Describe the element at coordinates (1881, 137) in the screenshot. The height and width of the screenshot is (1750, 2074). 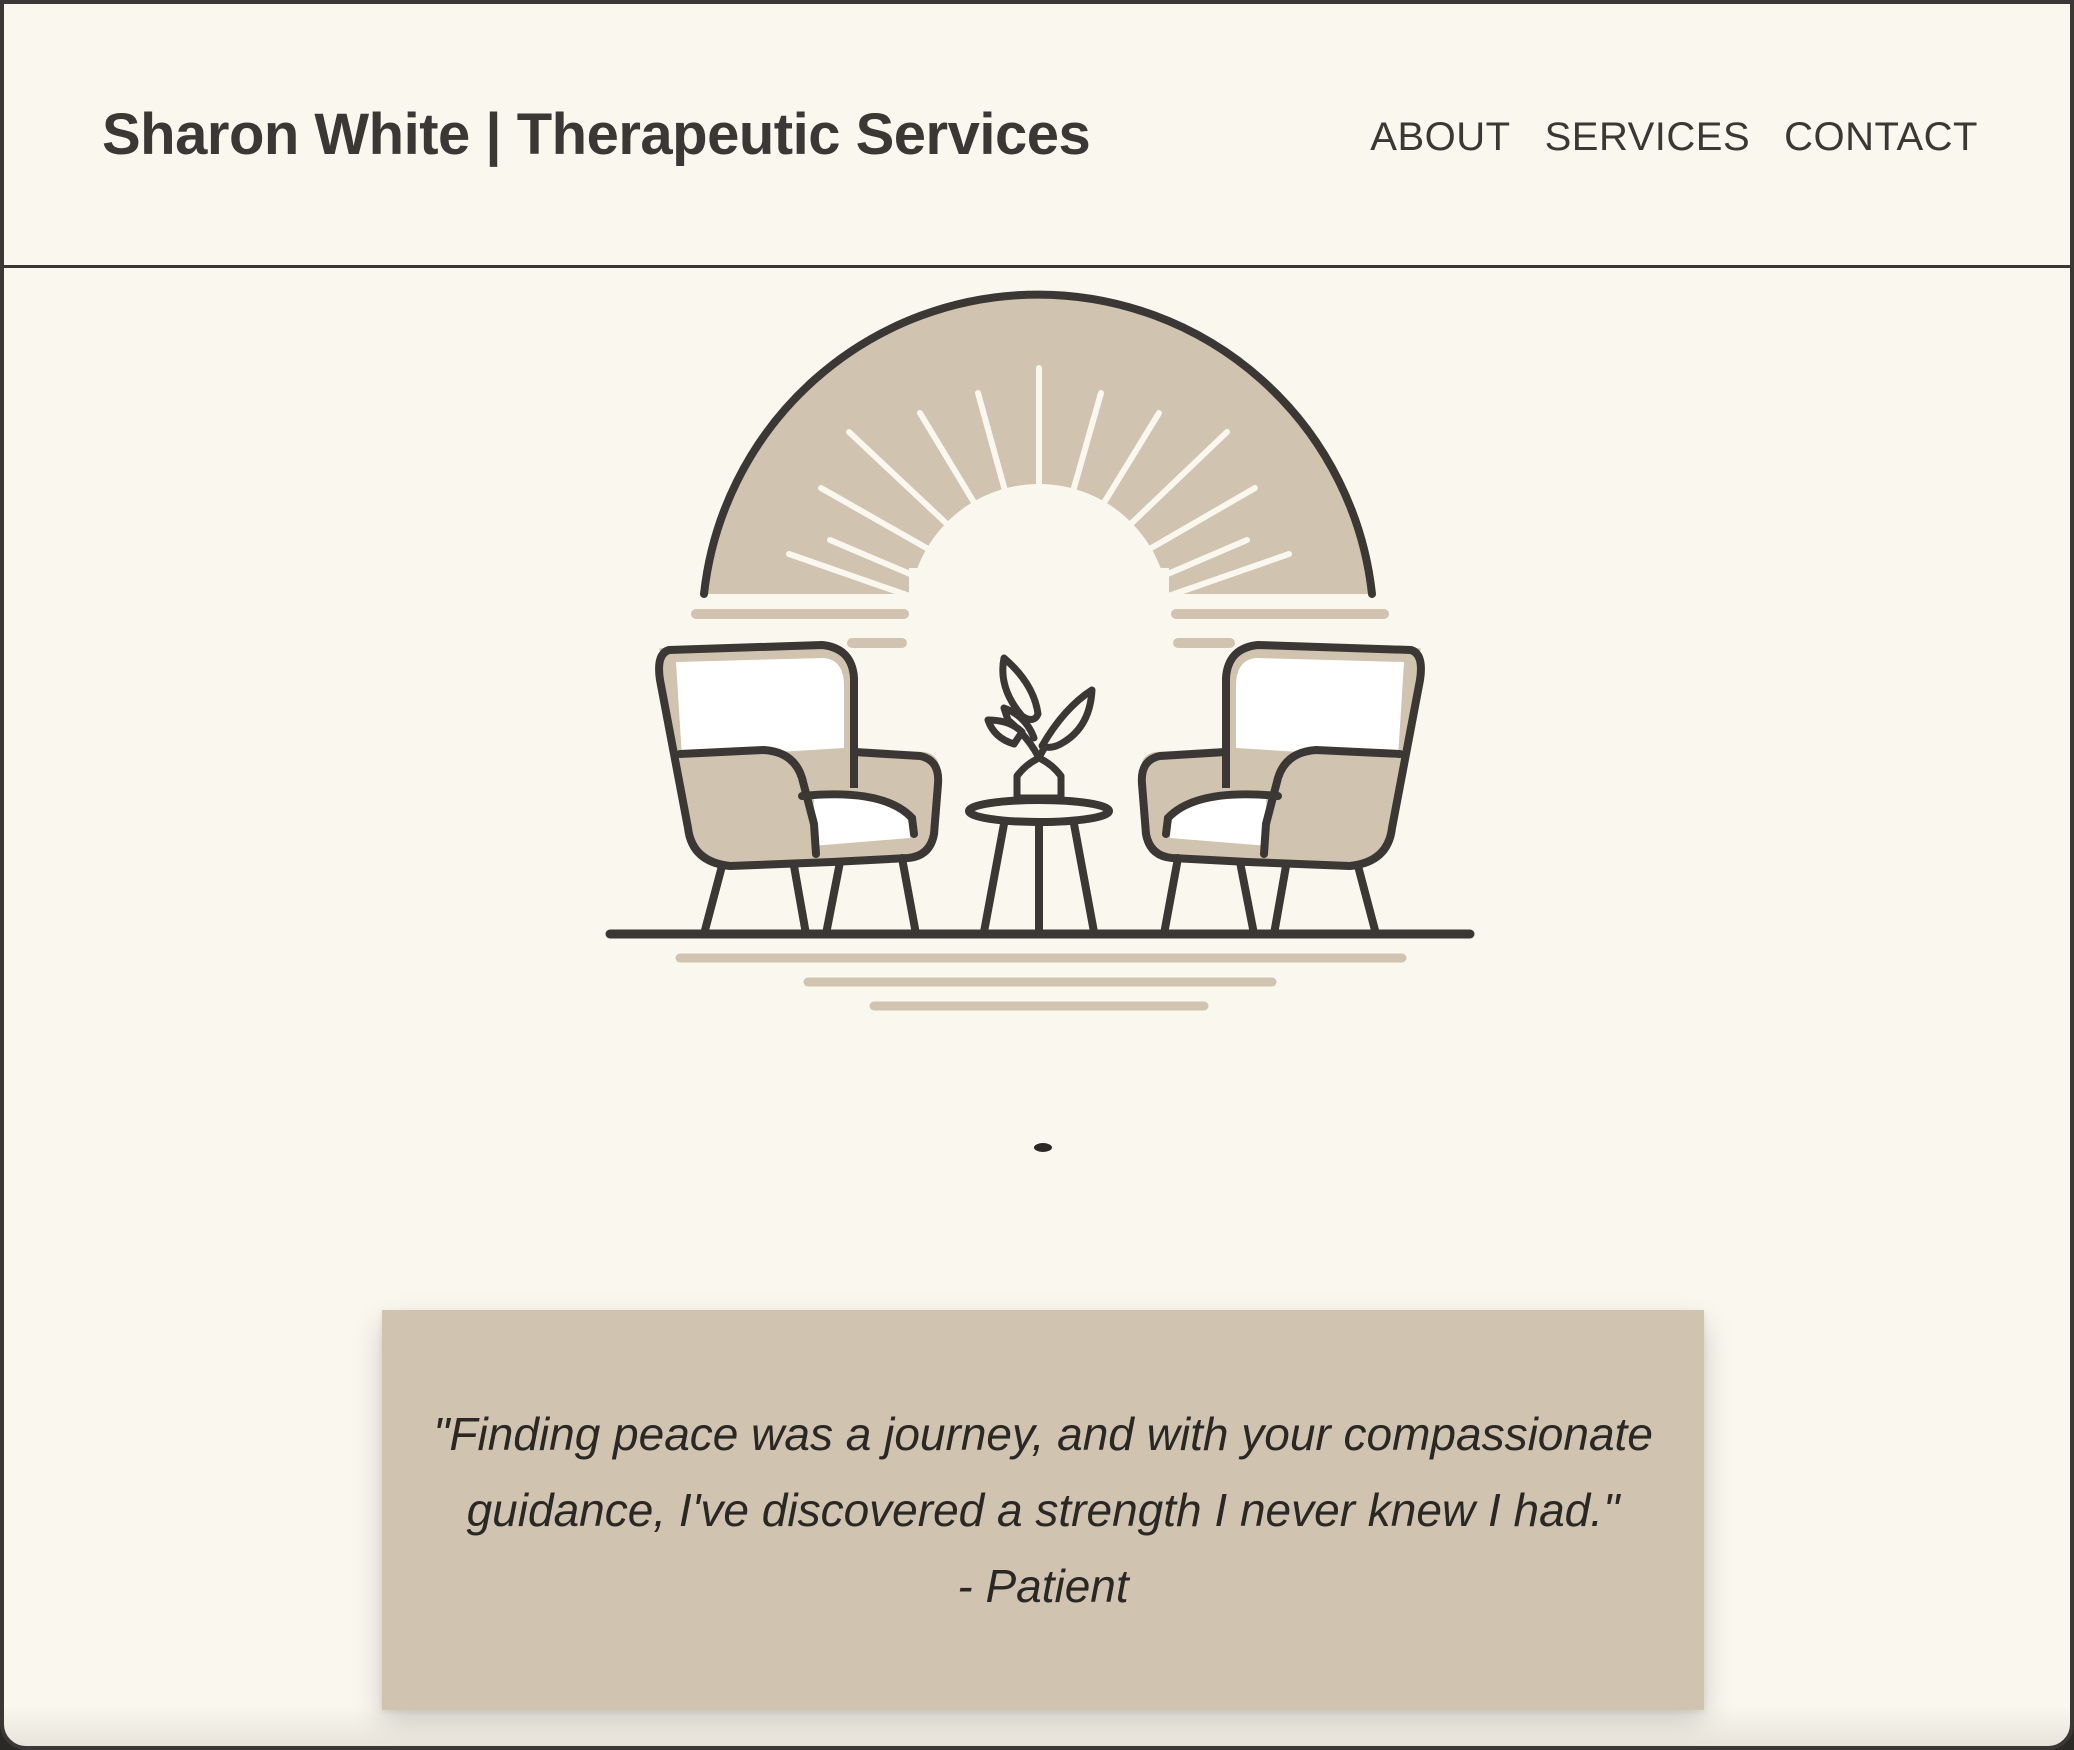
I see `nav-link-contact: CONTACT` at that location.